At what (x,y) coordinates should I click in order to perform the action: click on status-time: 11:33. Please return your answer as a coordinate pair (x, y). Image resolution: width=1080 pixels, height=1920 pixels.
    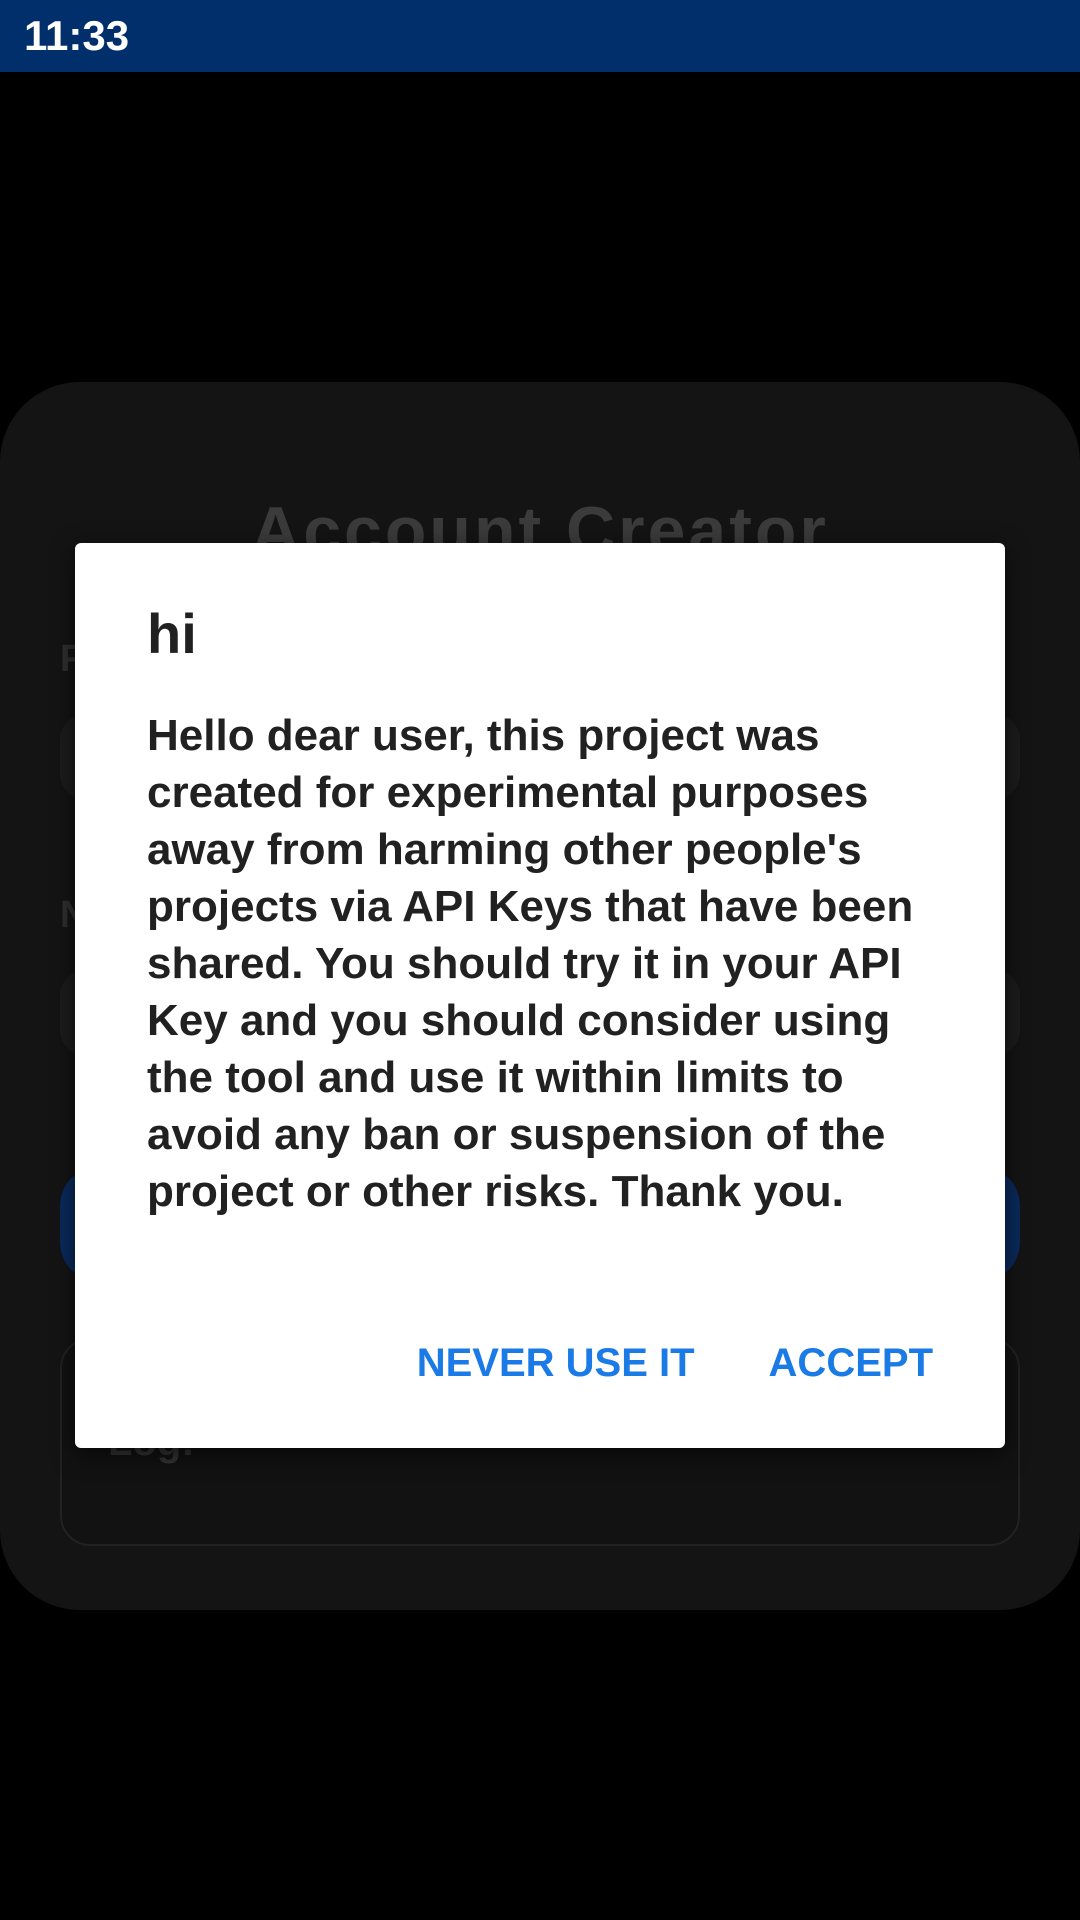
    Looking at the image, I should click on (77, 35).